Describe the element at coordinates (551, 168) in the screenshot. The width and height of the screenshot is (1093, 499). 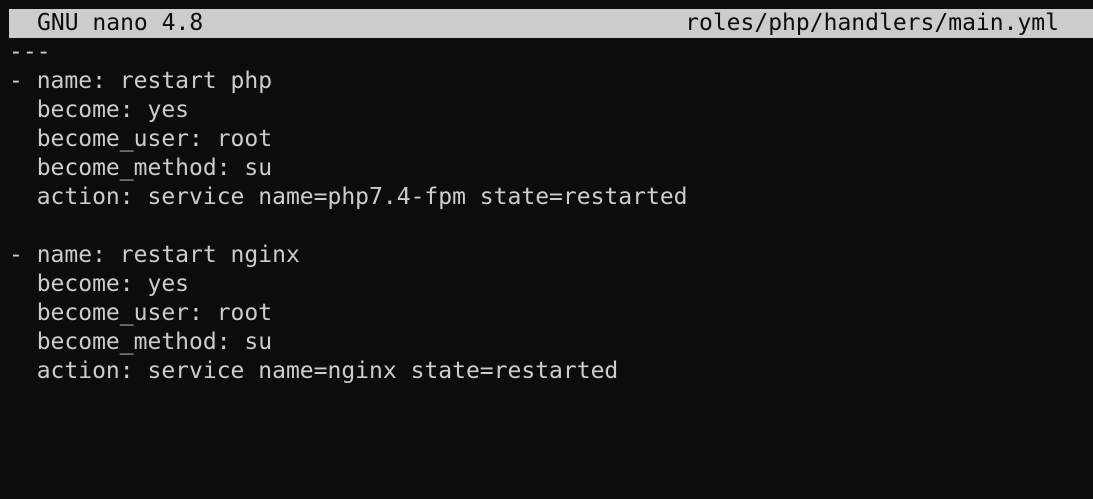
I see `editor-line-5: become_method: su` at that location.